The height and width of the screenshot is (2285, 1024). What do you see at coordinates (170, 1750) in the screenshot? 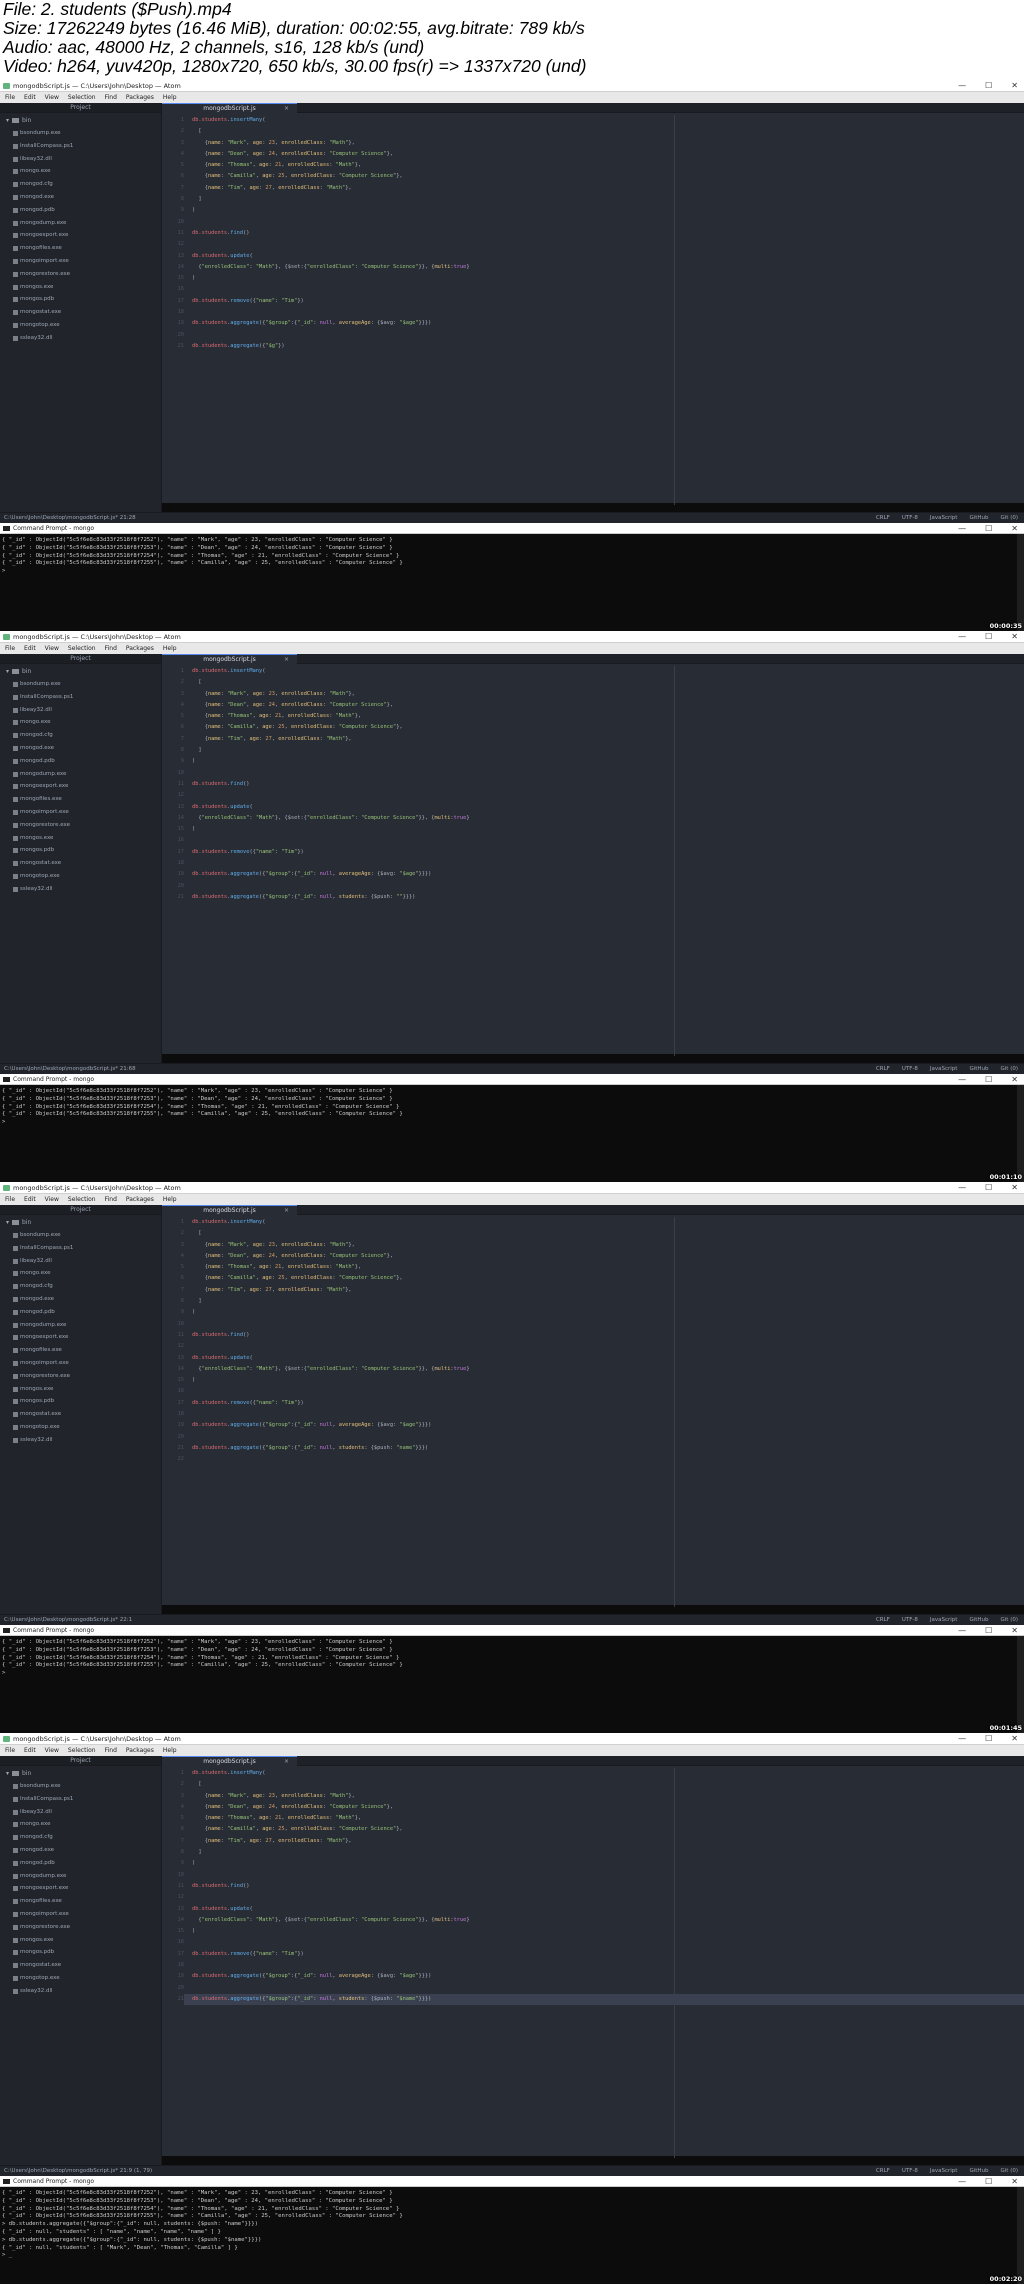
I see `menu-help: Help` at bounding box center [170, 1750].